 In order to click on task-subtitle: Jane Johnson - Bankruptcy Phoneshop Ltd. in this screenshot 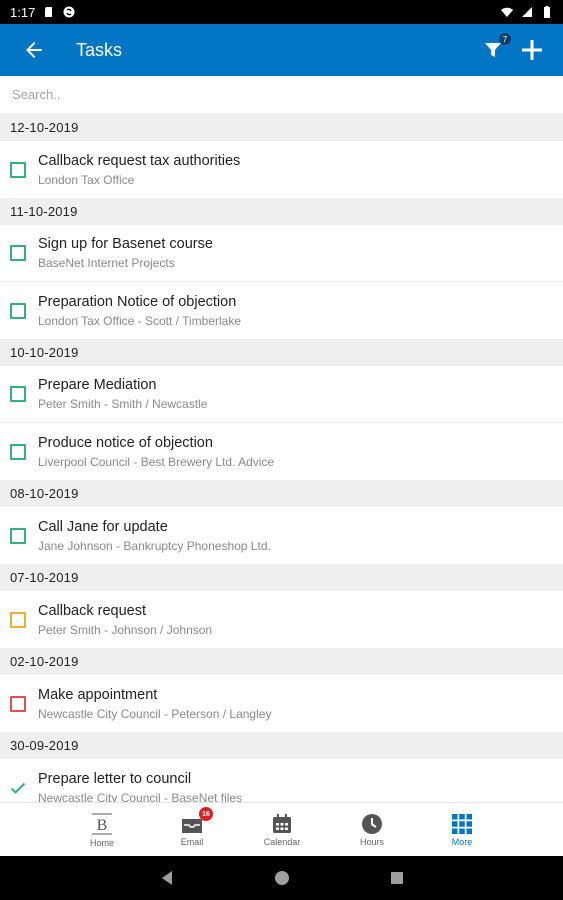, I will do `click(154, 545)`.